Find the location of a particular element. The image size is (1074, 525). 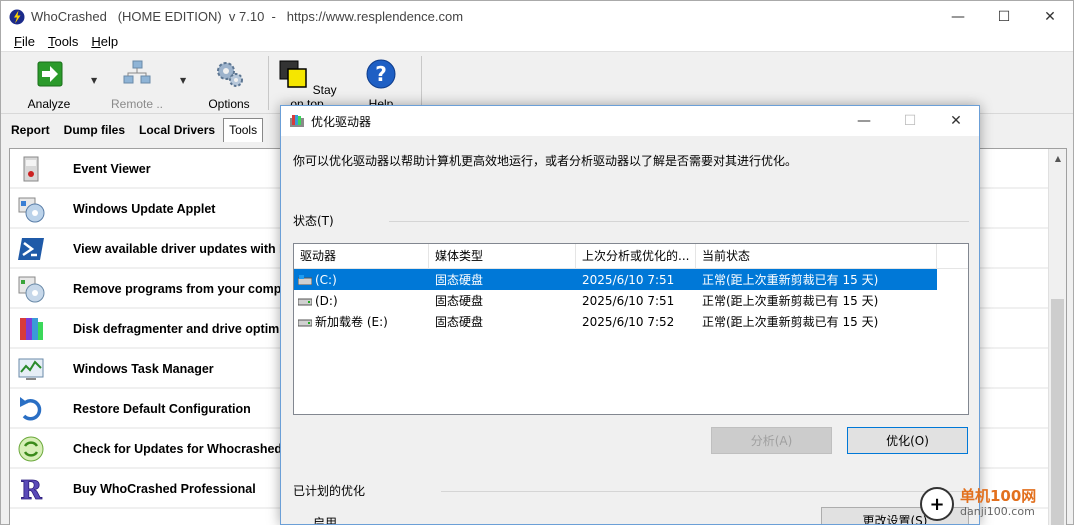

minimize-button: — is located at coordinates (958, 16).